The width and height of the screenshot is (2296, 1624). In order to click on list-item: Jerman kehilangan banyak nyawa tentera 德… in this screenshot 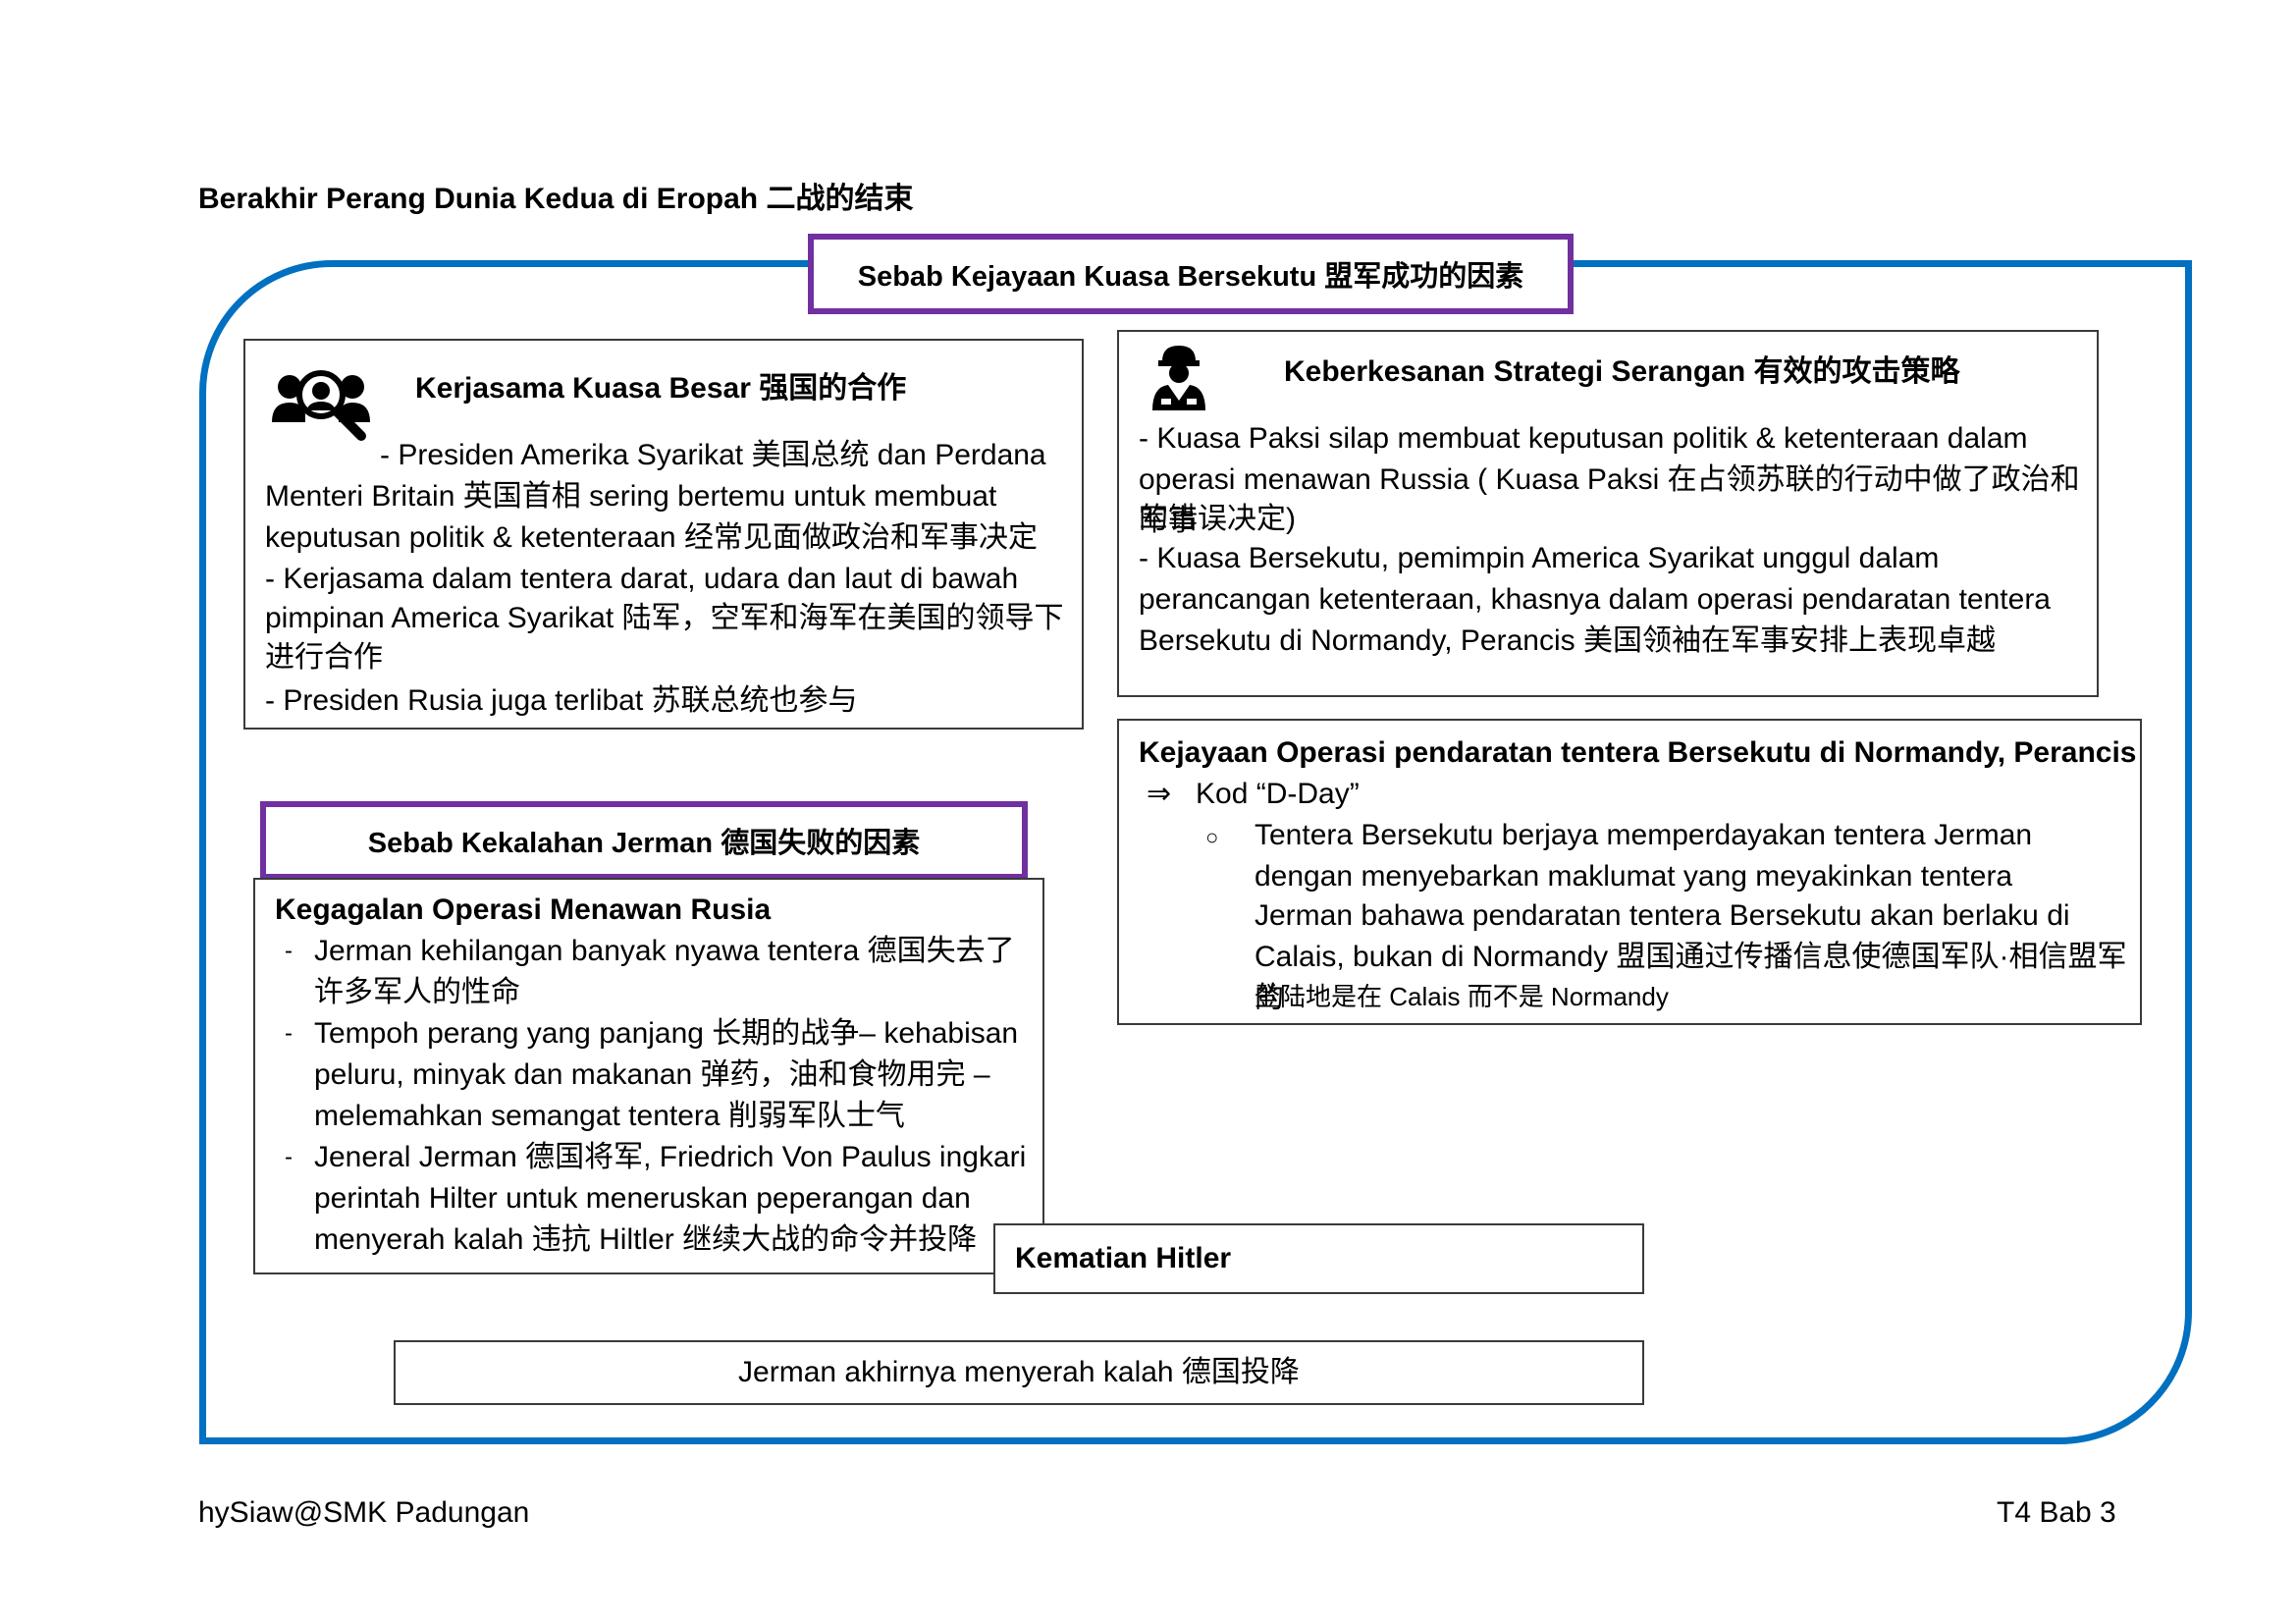, I will do `click(643, 972)`.